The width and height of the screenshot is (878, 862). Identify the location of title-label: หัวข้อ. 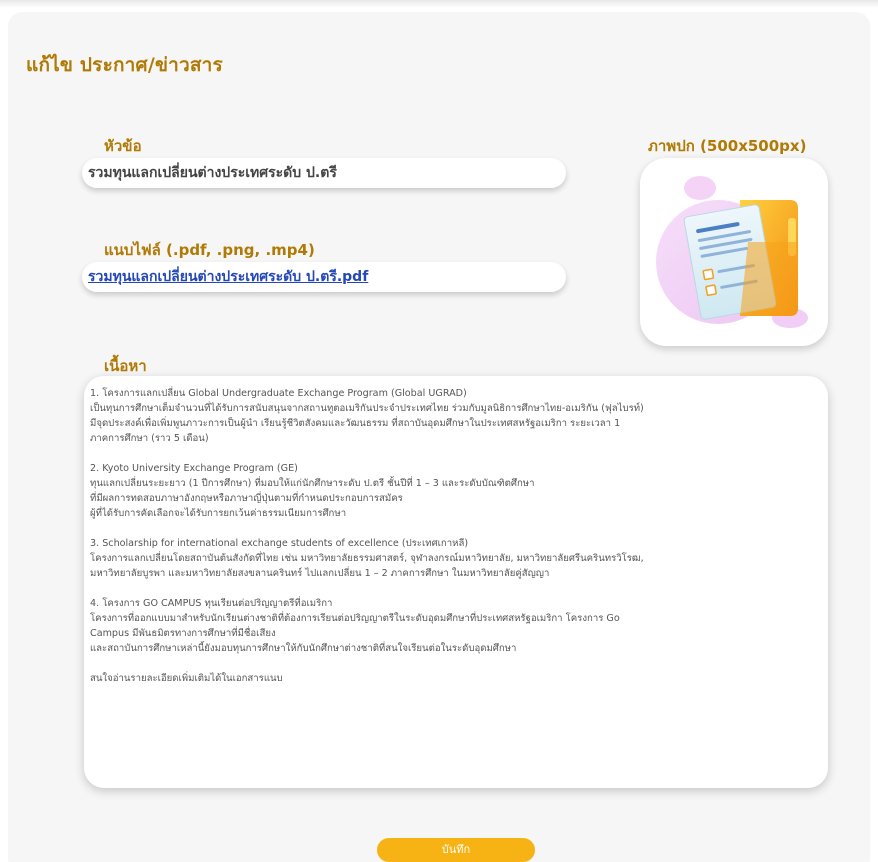
(123, 146).